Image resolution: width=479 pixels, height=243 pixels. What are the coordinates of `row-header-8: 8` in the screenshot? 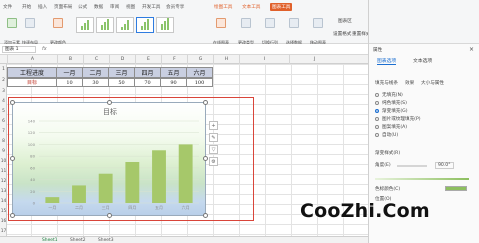 It's located at (3, 141).